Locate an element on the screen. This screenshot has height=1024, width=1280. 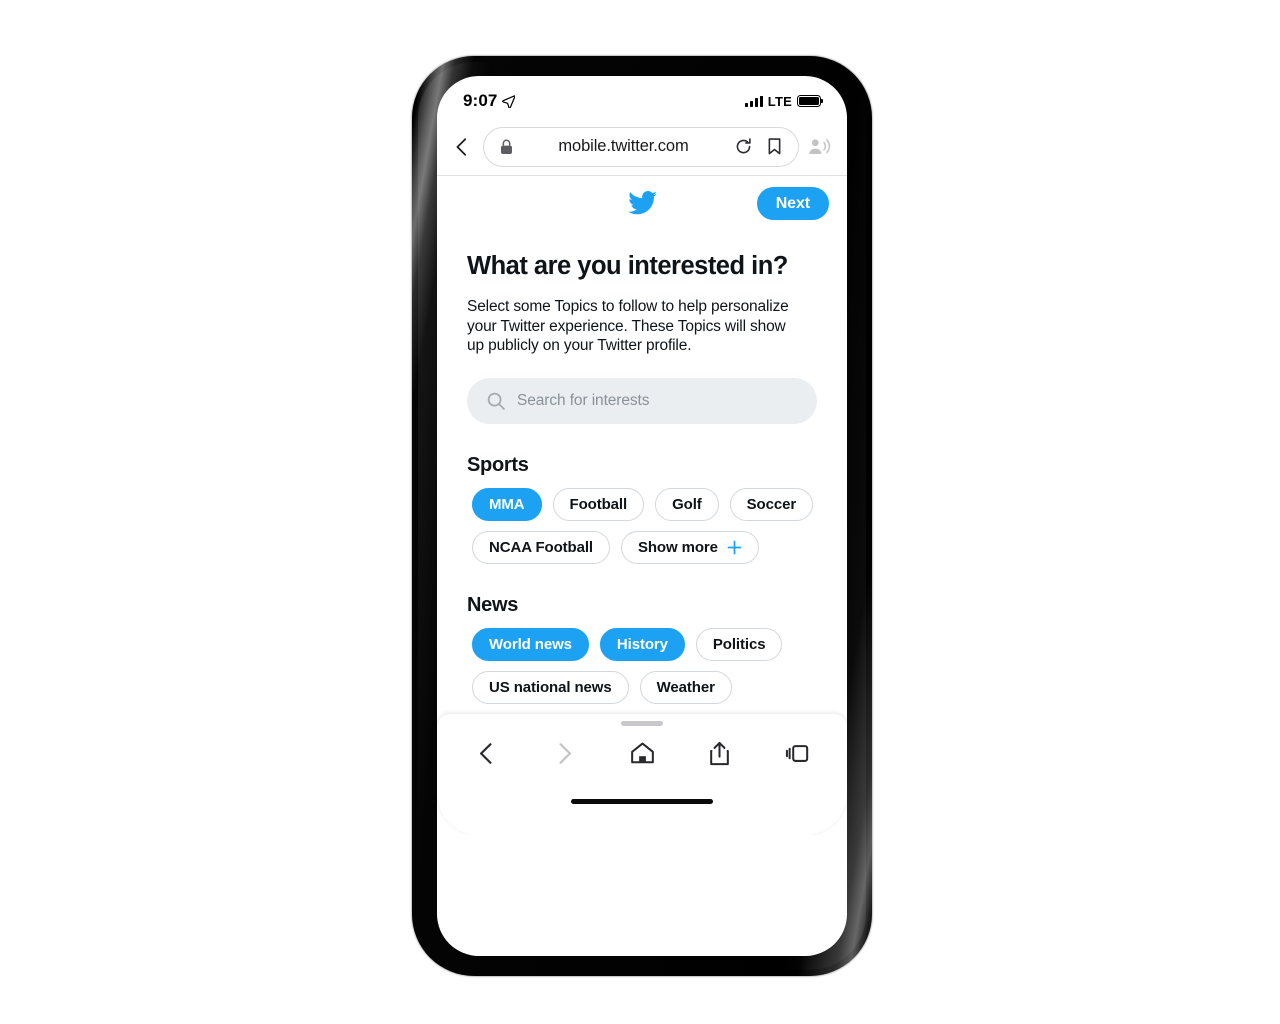
topic-chip: Golf is located at coordinates (687, 505).